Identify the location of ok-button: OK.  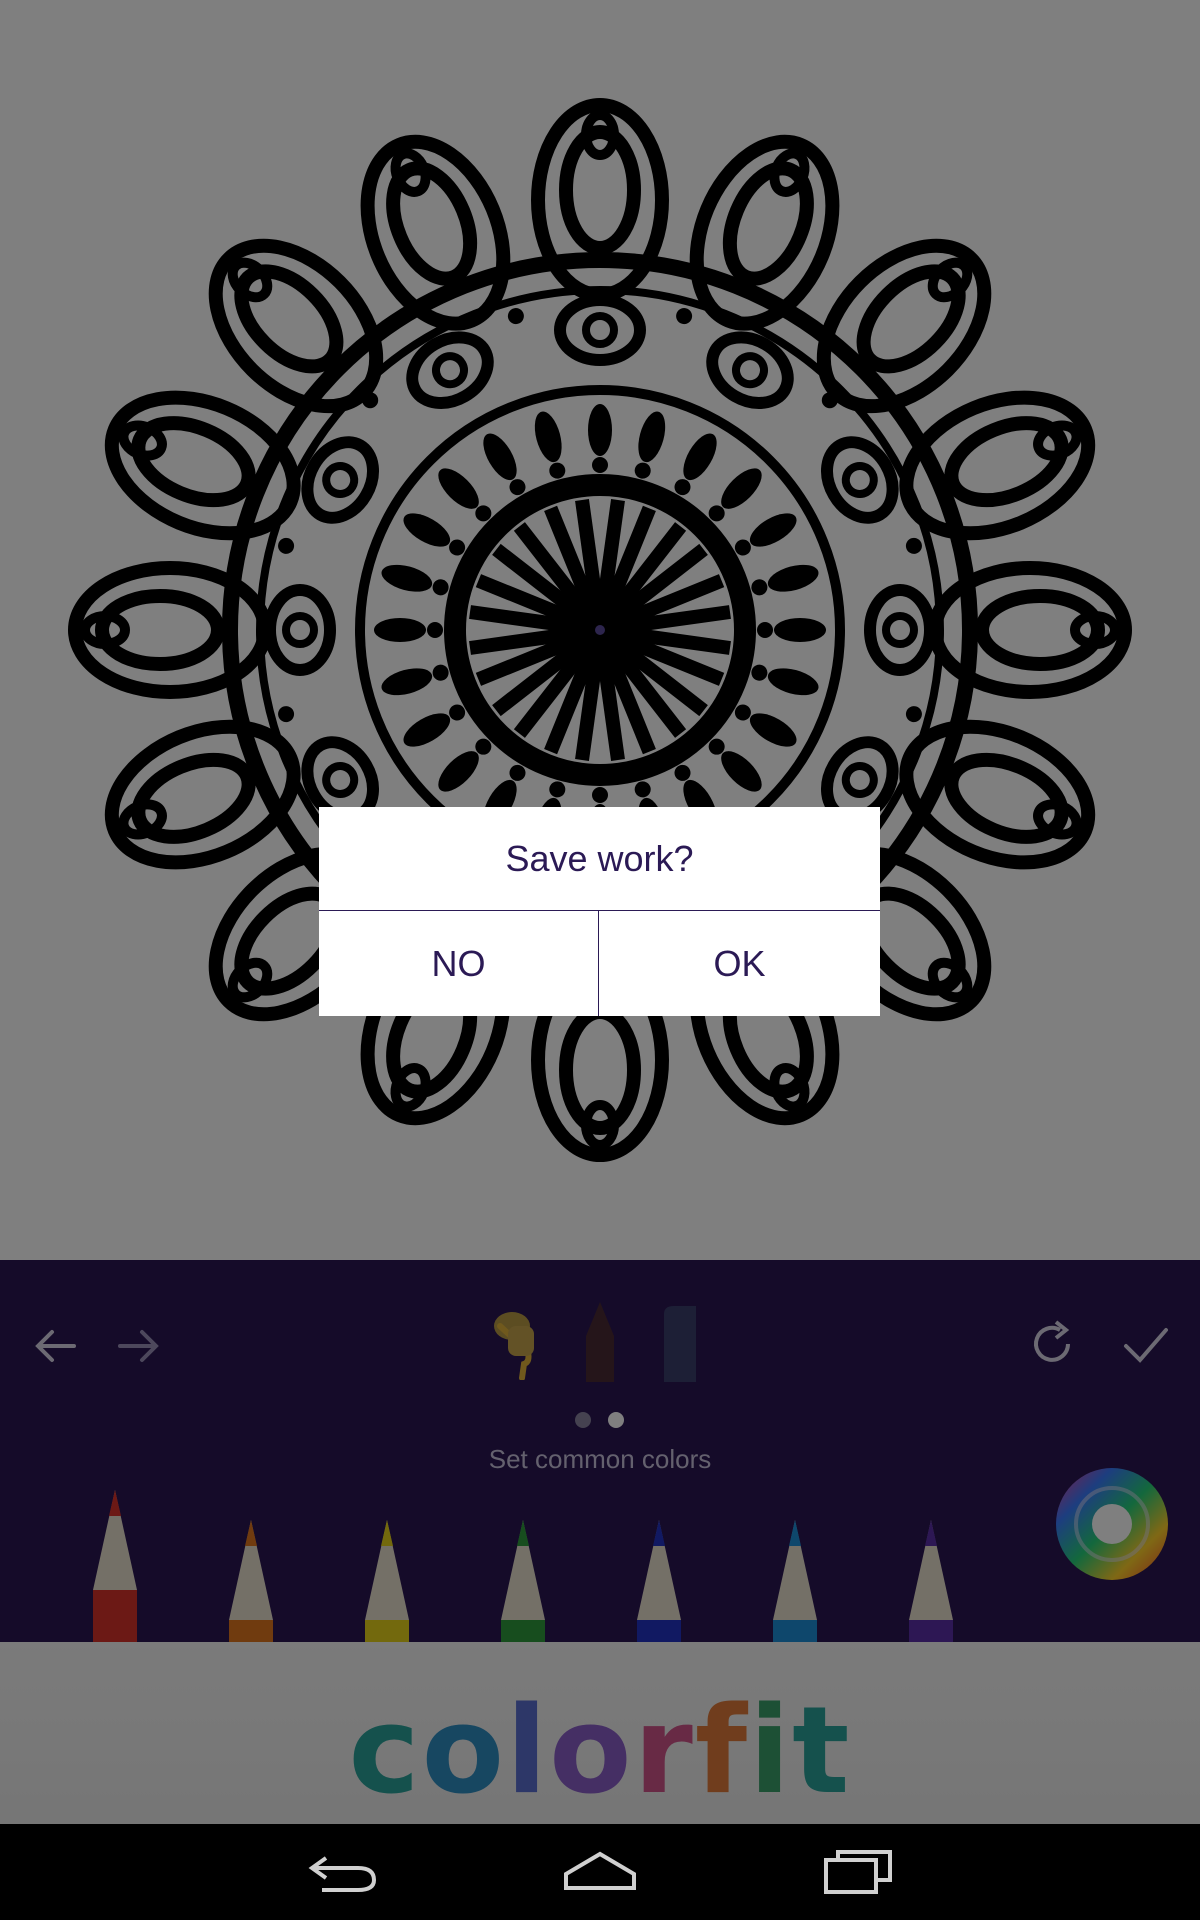
(739, 963).